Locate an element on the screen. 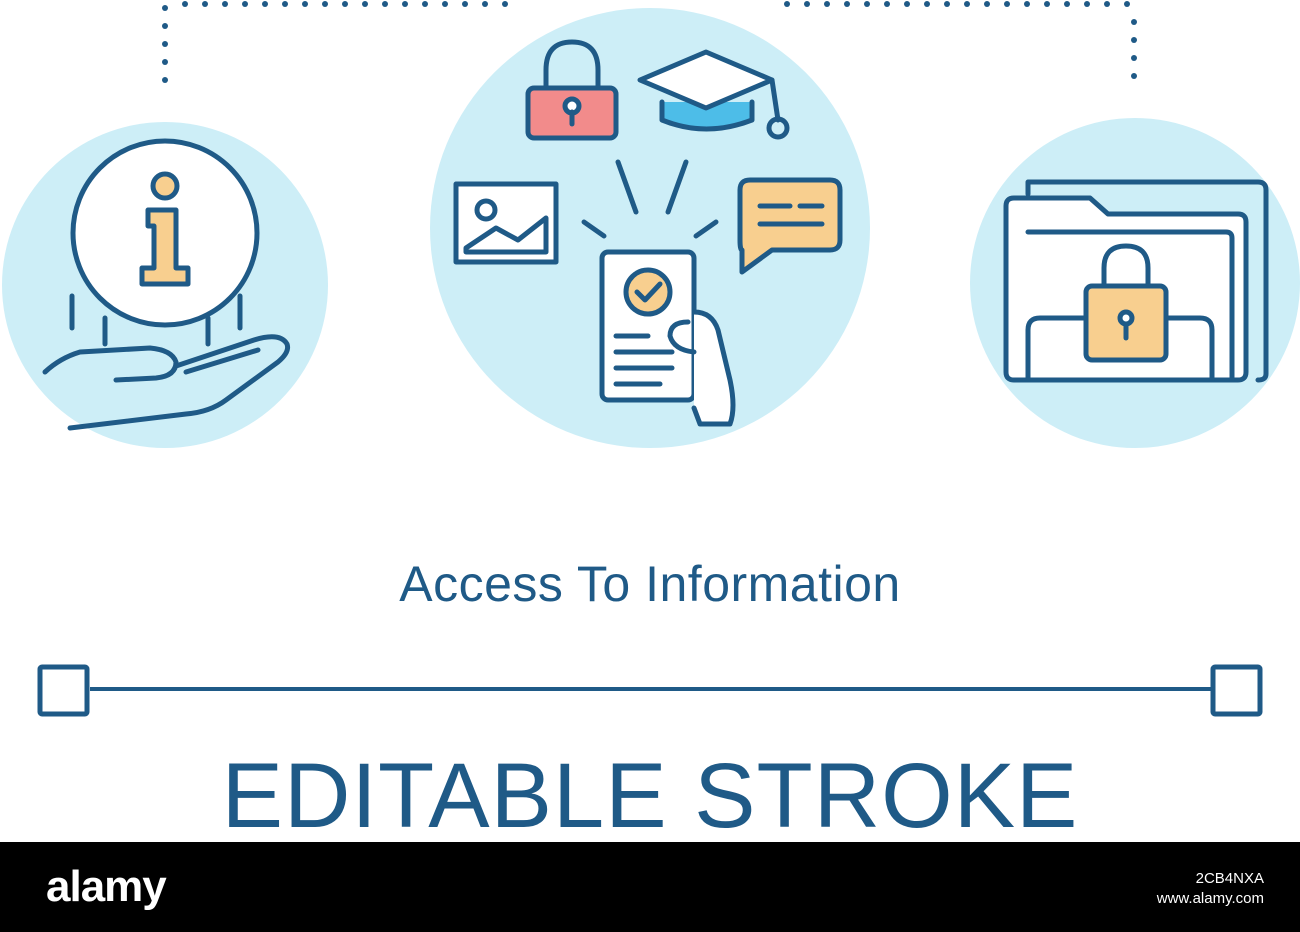  locked-folder-icon is located at coordinates (1136, 281).